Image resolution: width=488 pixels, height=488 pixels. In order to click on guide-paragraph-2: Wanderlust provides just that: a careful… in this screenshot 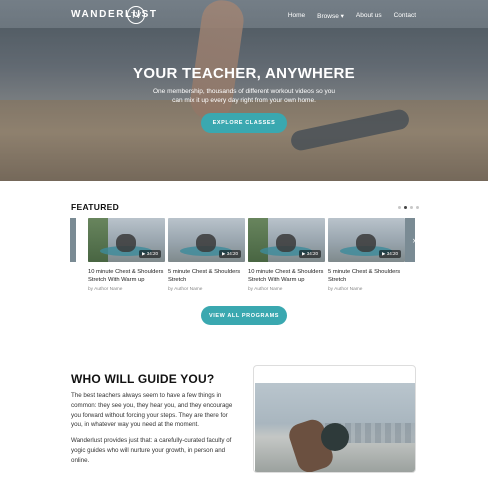, I will do `click(151, 450)`.